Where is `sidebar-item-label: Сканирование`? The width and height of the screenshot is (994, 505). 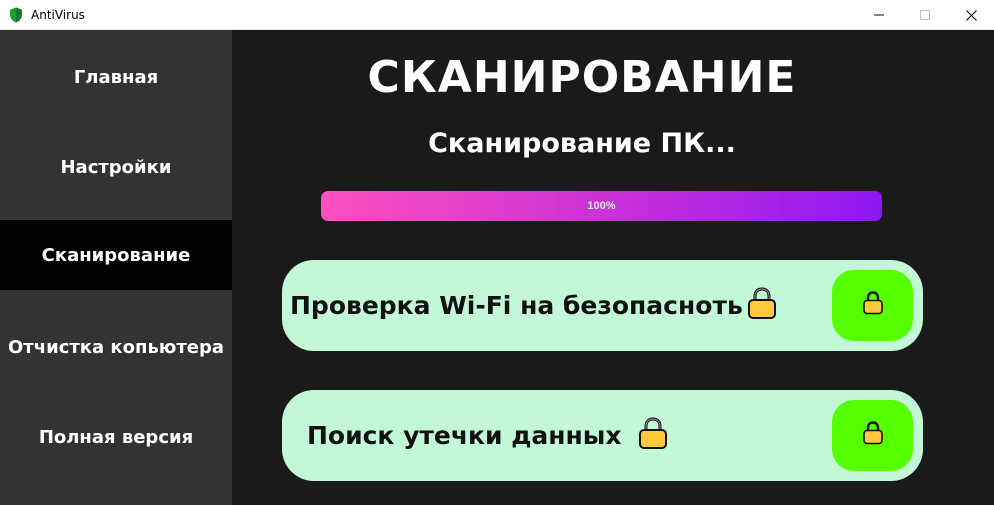
sidebar-item-label: Сканирование is located at coordinates (116, 255).